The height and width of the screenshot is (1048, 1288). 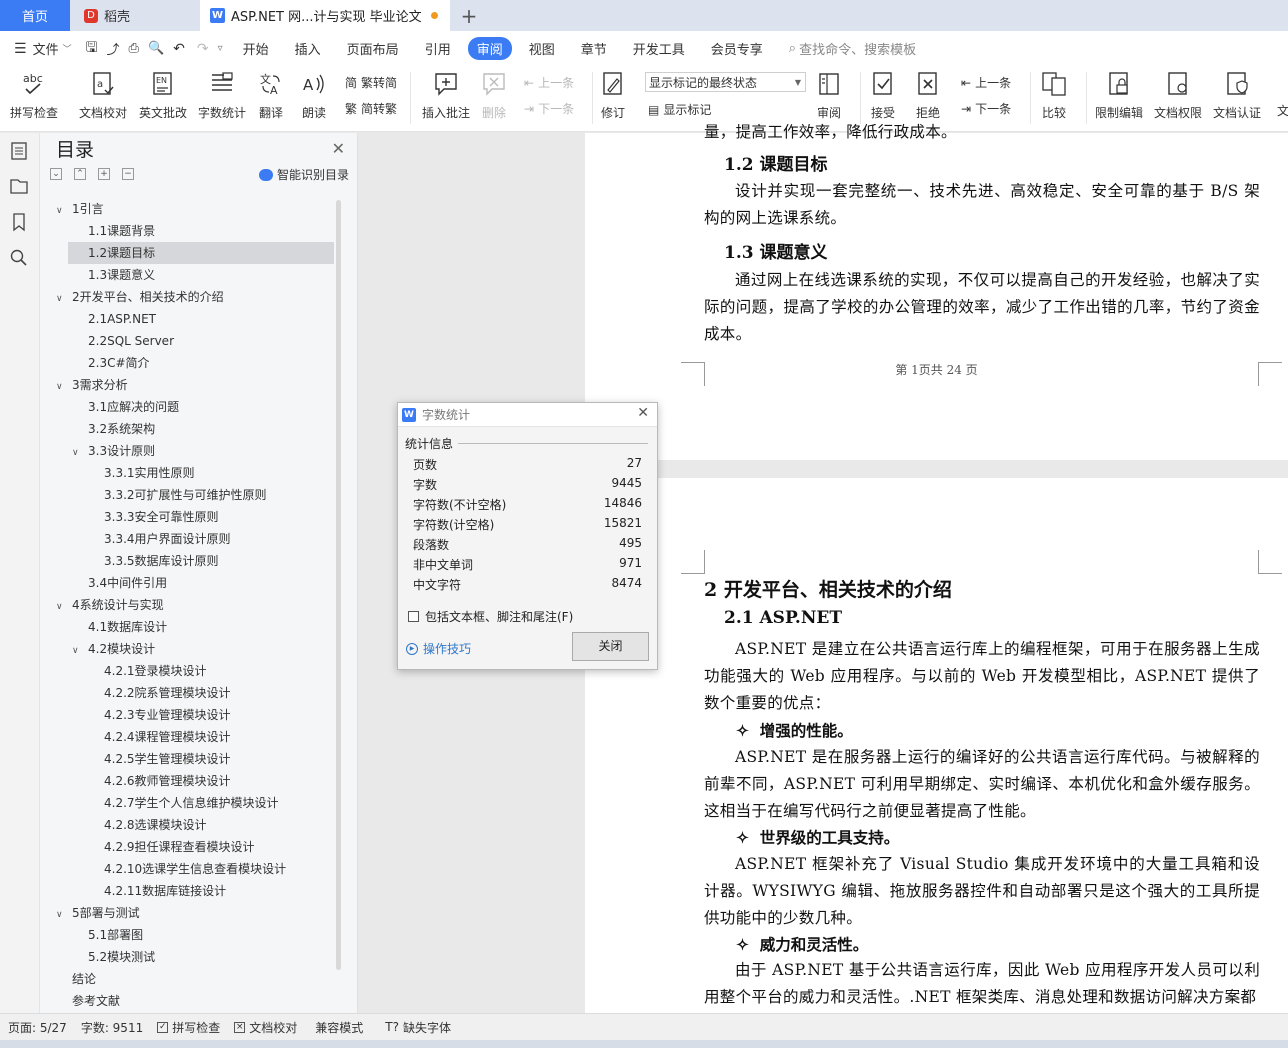 I want to click on menu-member: 会员专享, so click(x=737, y=48).